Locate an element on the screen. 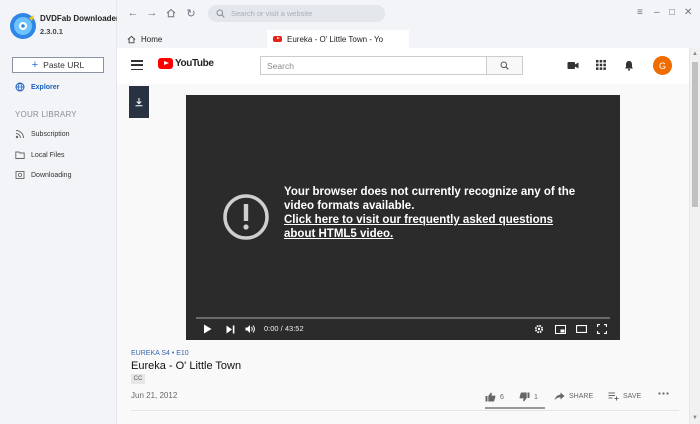 The width and height of the screenshot is (700, 424). tab-youtube-video: Eureka - O' Little Town - Yo is located at coordinates (338, 39).